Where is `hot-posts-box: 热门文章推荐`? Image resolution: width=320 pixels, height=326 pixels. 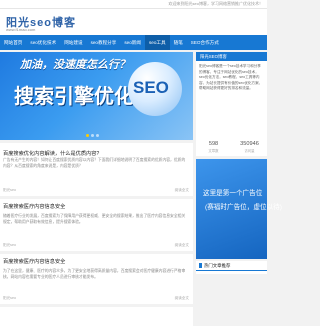
hot-posts-box: 热门文章推荐 is located at coordinates (231, 267).